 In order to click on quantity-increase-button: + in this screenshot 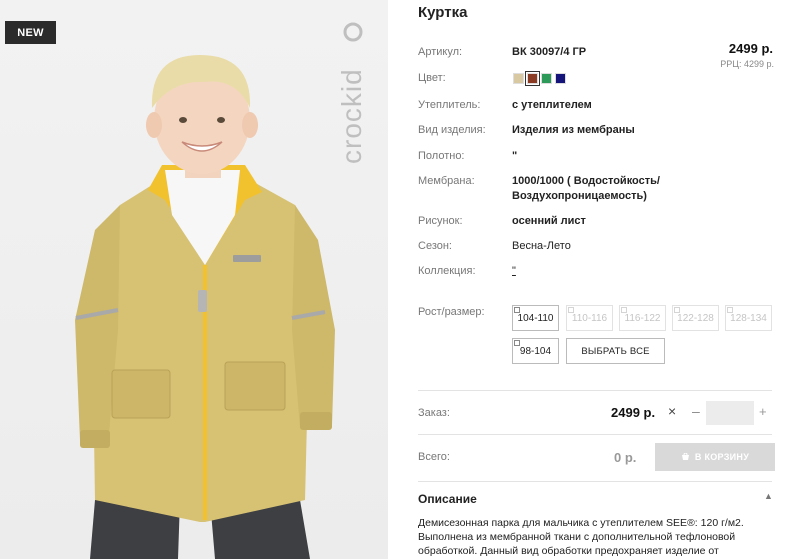, I will do `click(763, 411)`.